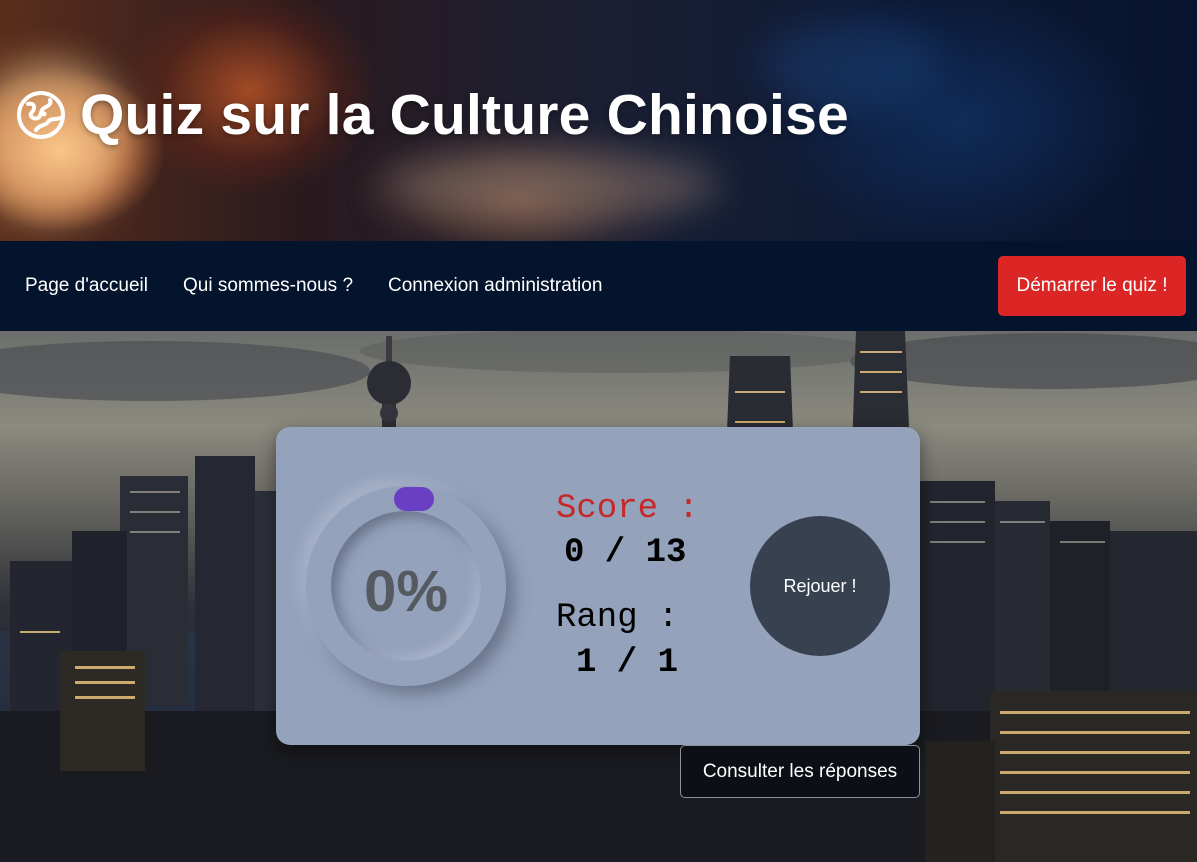 This screenshot has height=862, width=1197. What do you see at coordinates (86, 286) in the screenshot?
I see `nav-link-home: Page d'accueil` at bounding box center [86, 286].